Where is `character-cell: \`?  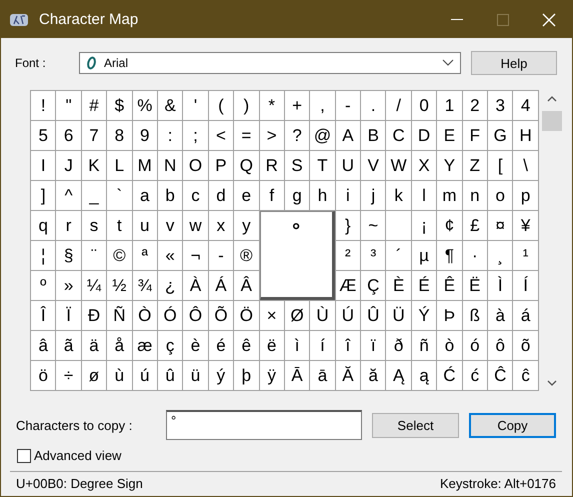 character-cell: \ is located at coordinates (525, 165).